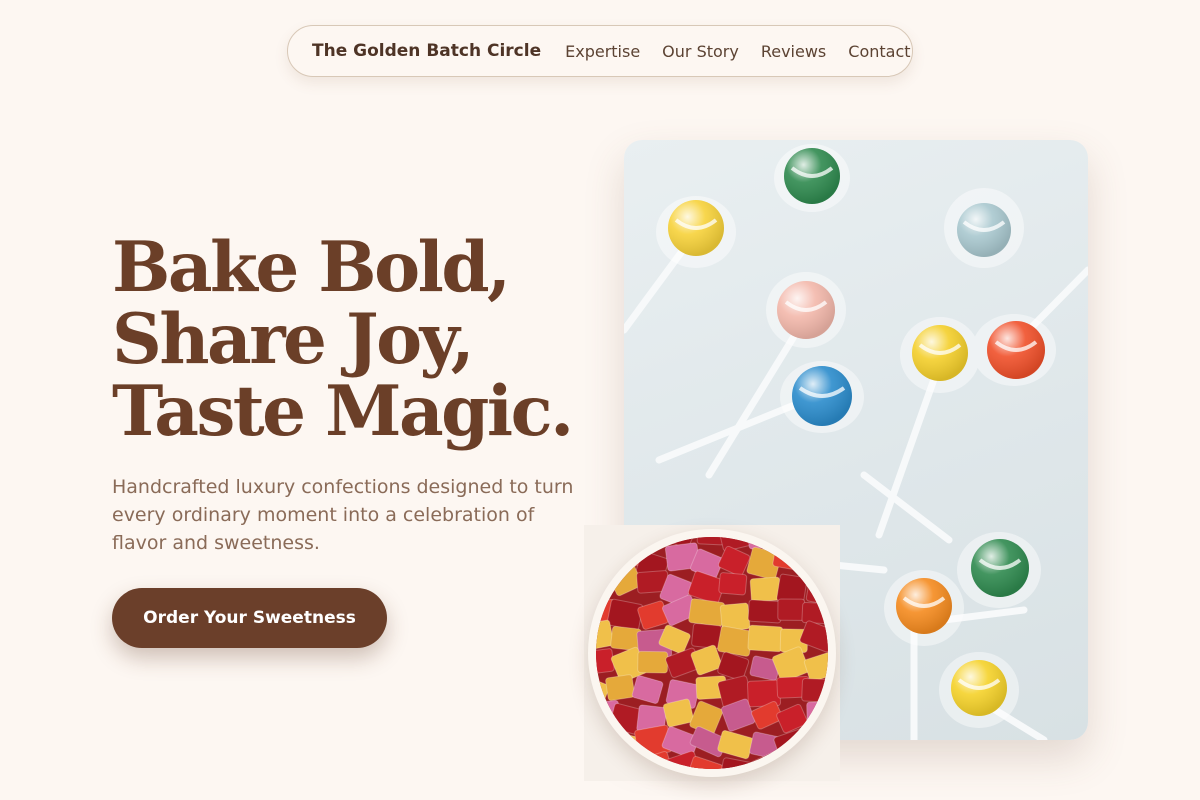 Image resolution: width=1200 pixels, height=800 pixels. Describe the element at coordinates (343, 411) in the screenshot. I see `headline-line-3: Taste Magic.` at that location.